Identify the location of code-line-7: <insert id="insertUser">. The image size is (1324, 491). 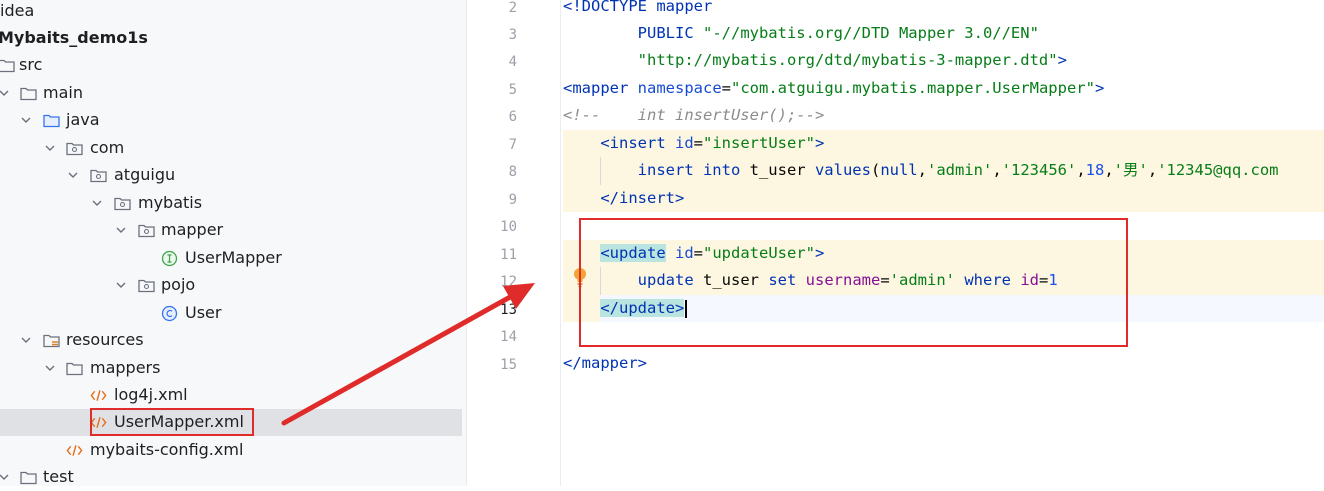
(712, 143).